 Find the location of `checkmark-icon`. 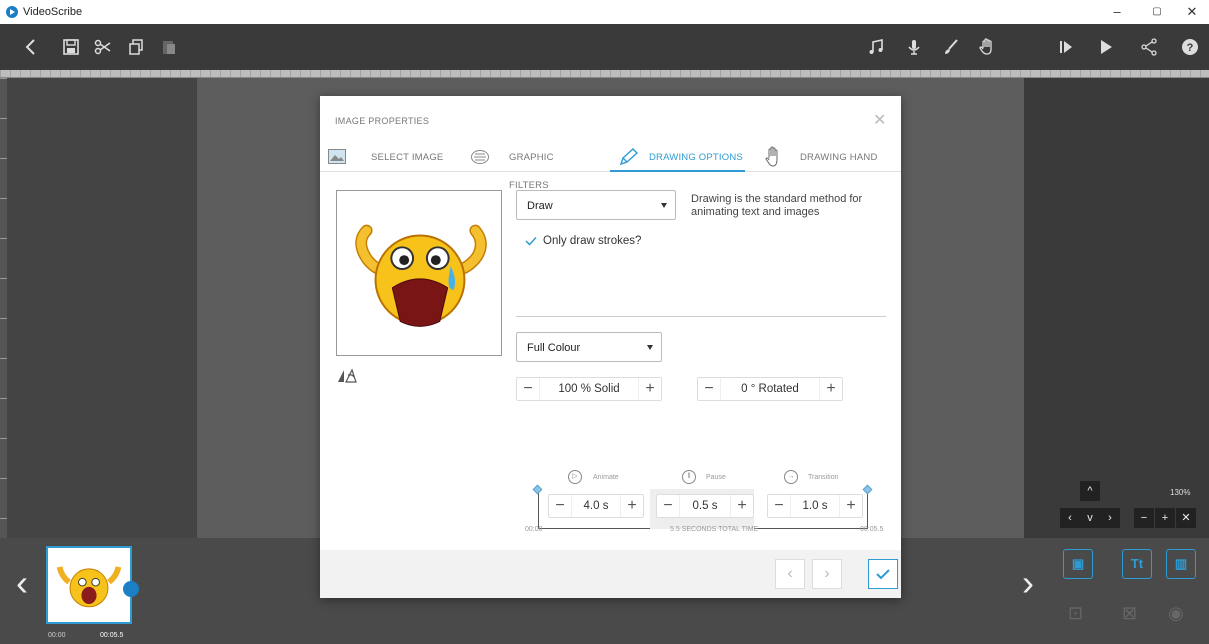

checkmark-icon is located at coordinates (883, 574).